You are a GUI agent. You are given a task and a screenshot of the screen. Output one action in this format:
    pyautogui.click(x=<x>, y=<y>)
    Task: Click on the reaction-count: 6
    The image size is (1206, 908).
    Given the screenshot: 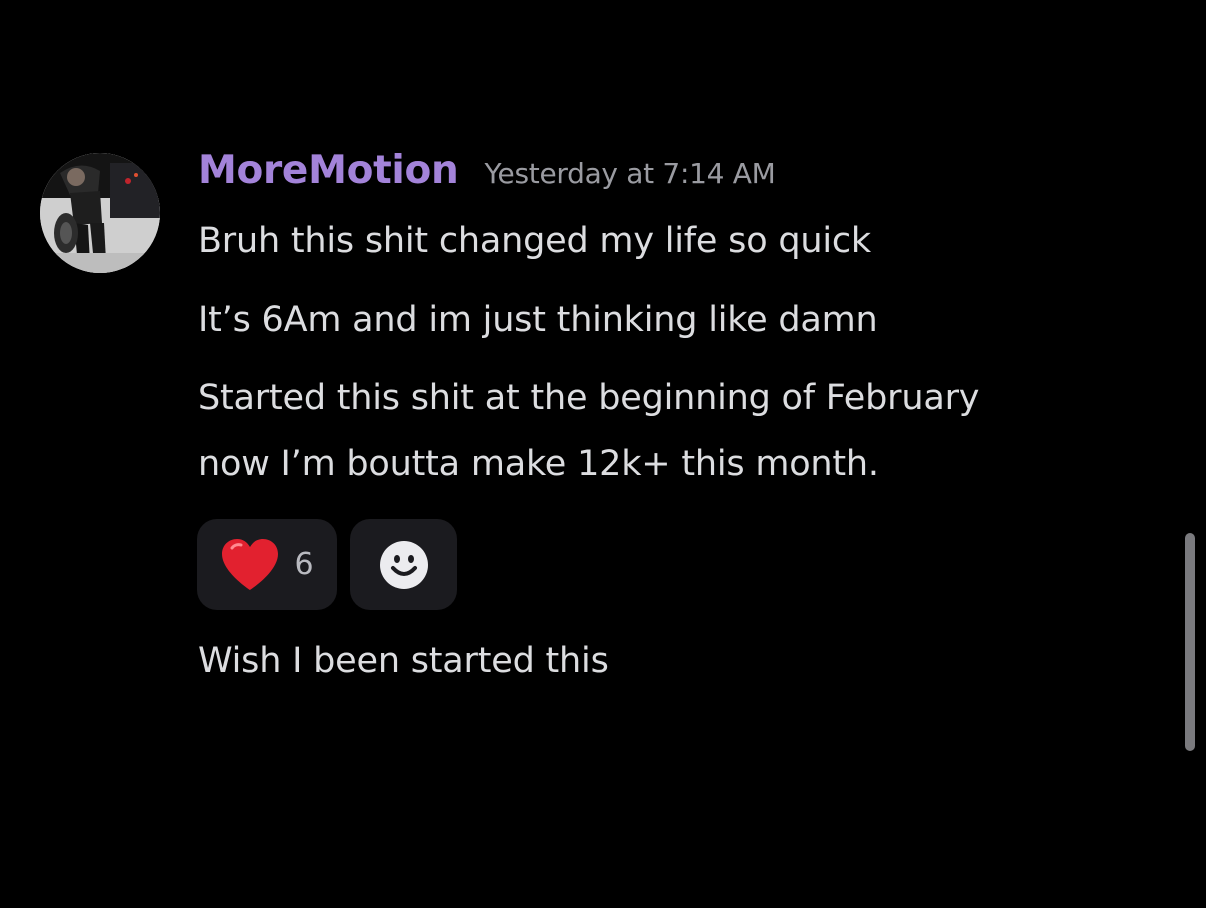 What is the action you would take?
    pyautogui.click(x=304, y=564)
    